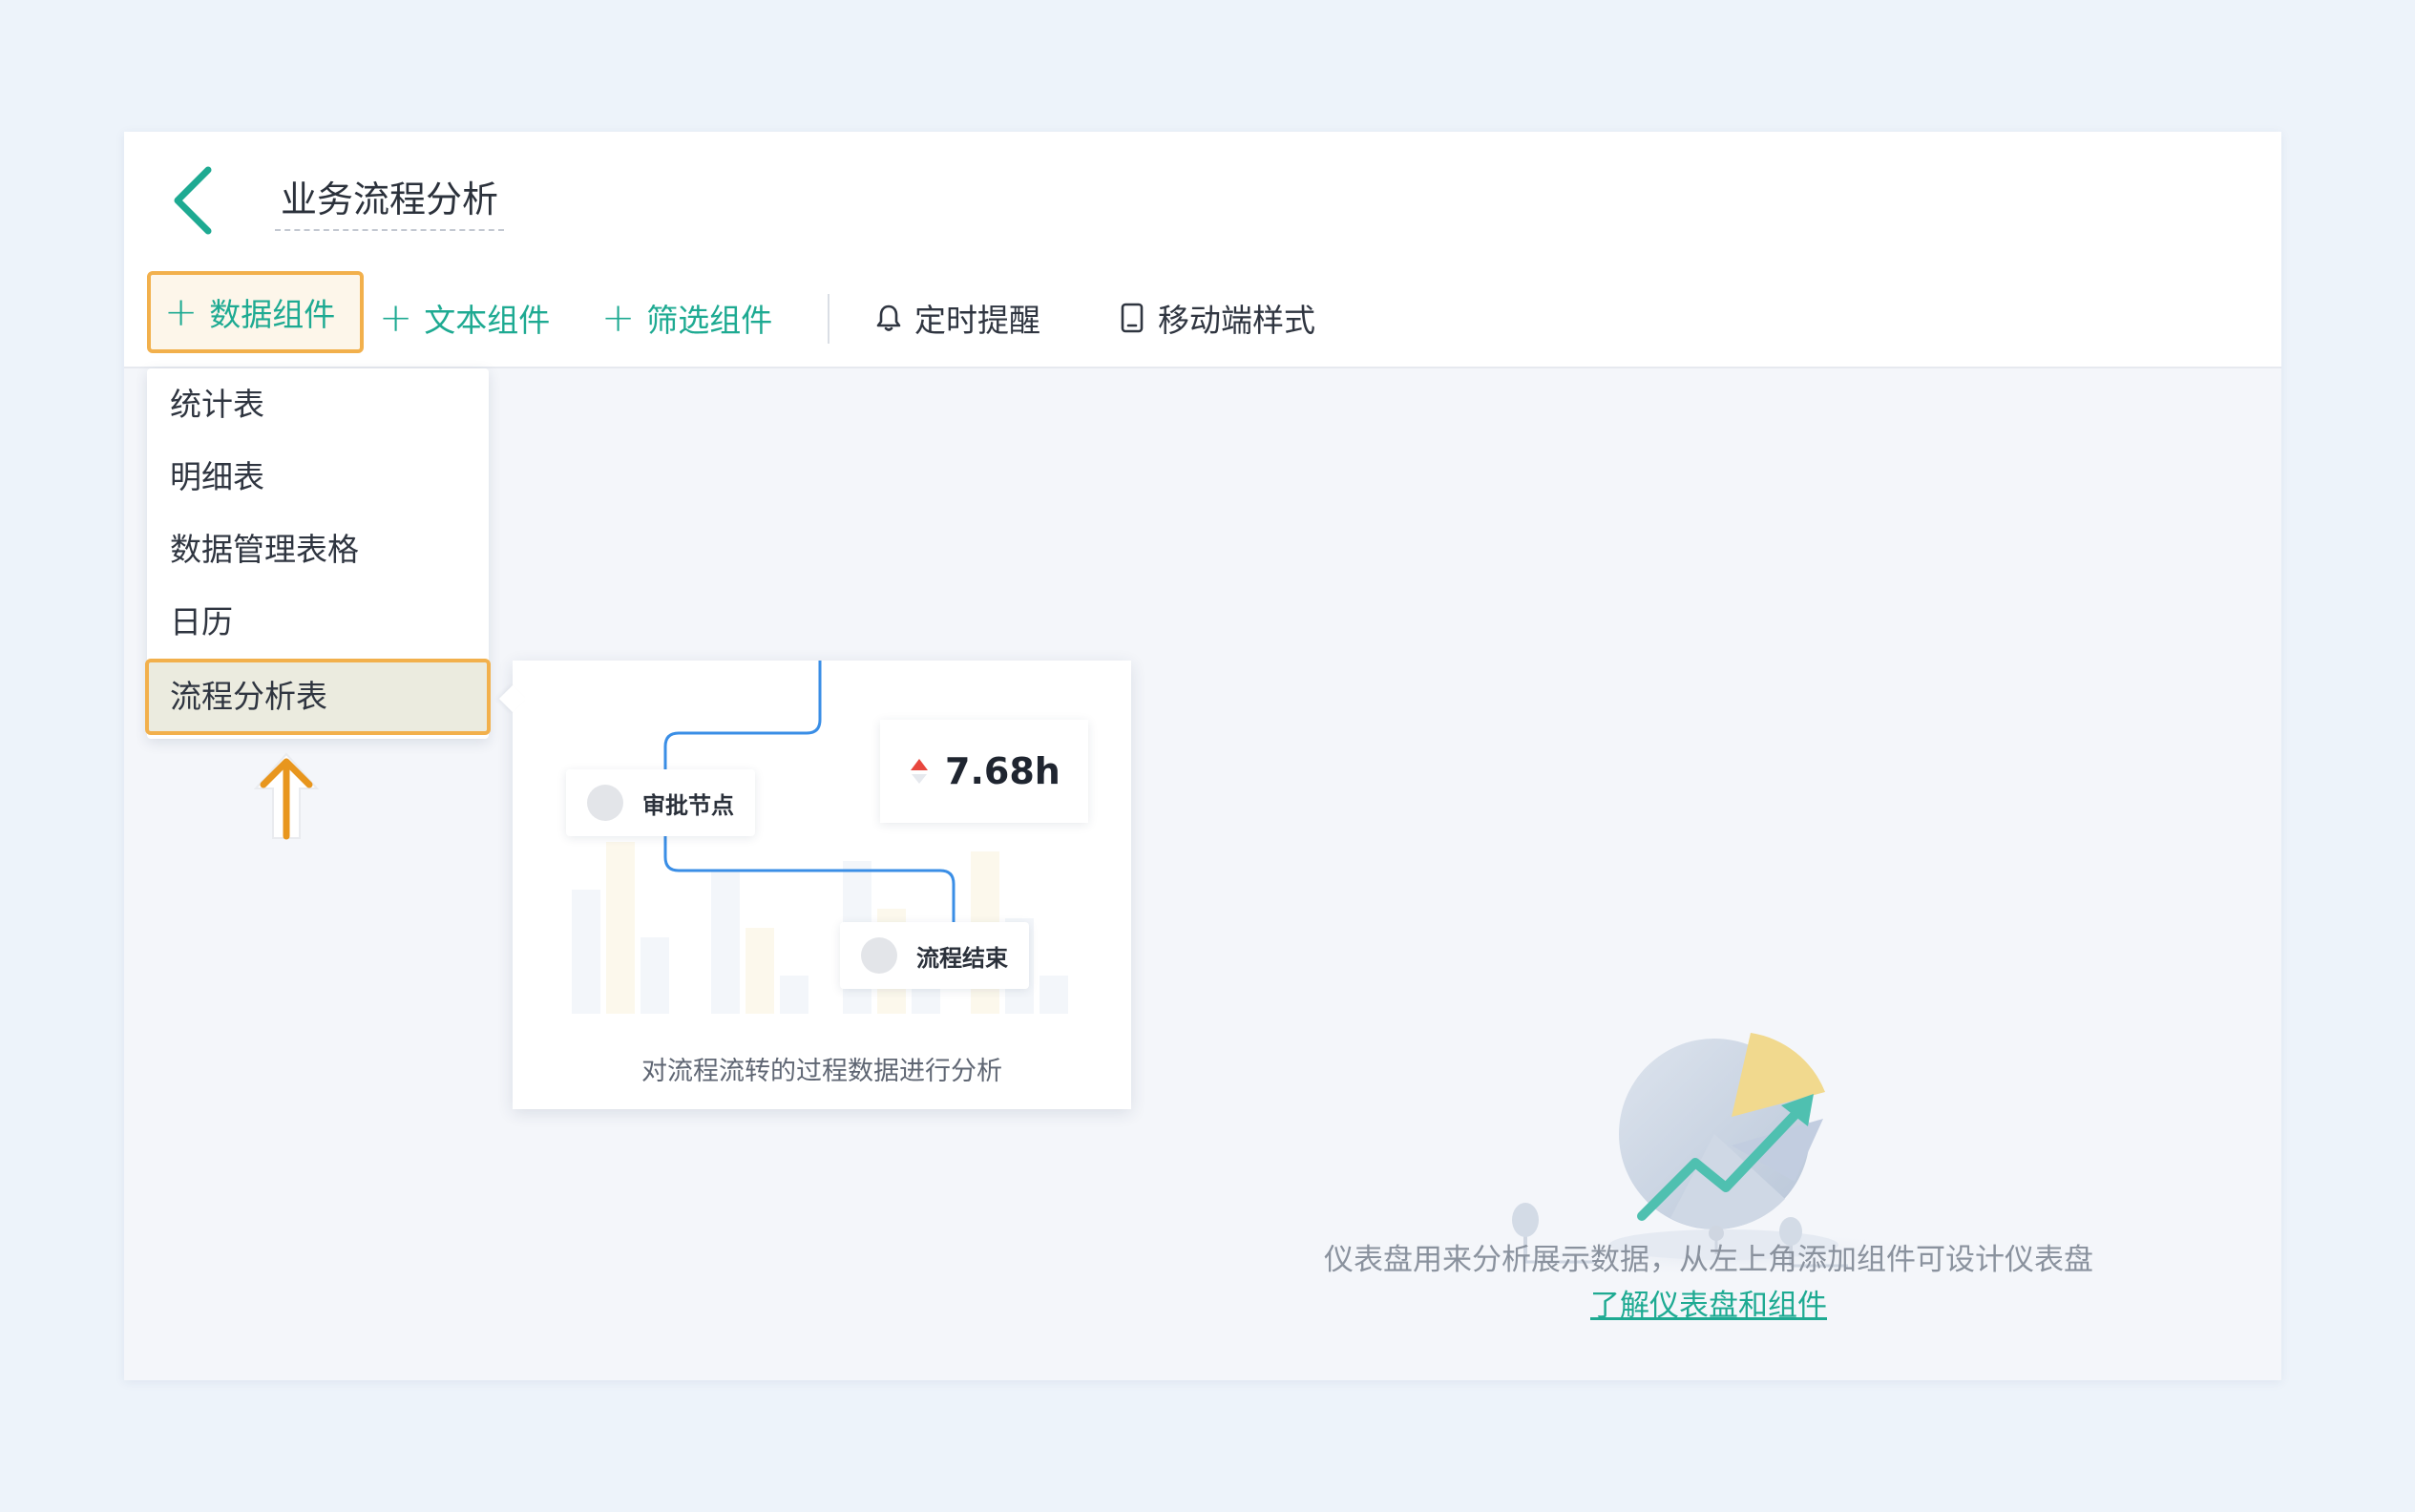  Describe the element at coordinates (1732, 1156) in the screenshot. I see `dashboard-empty-illustration` at that location.